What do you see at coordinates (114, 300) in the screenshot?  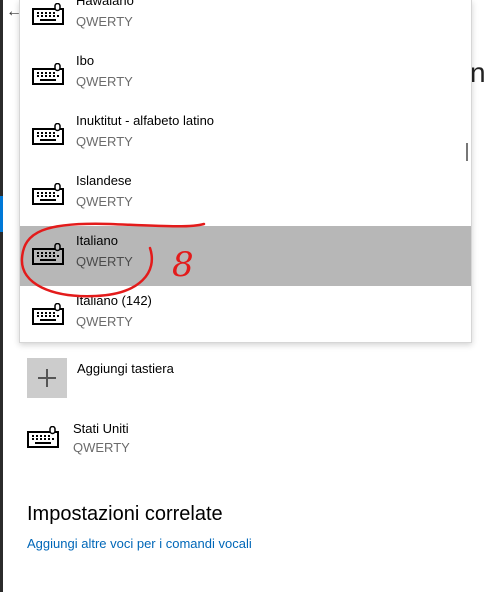 I see `keyboard-name: Italiano (142)` at bounding box center [114, 300].